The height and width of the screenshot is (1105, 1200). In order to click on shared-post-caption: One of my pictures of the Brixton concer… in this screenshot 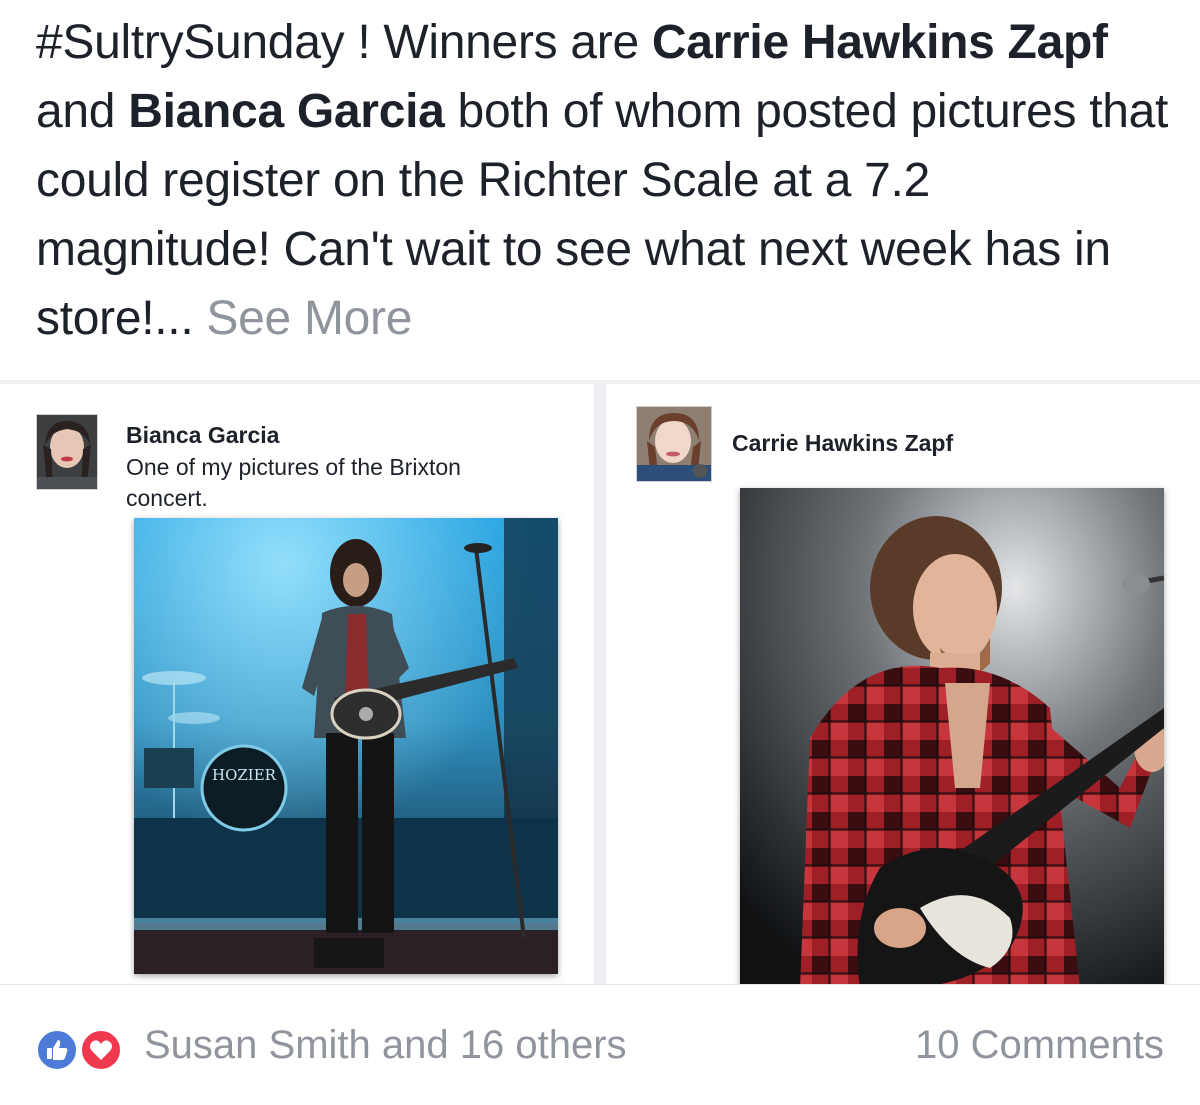, I will do `click(293, 482)`.